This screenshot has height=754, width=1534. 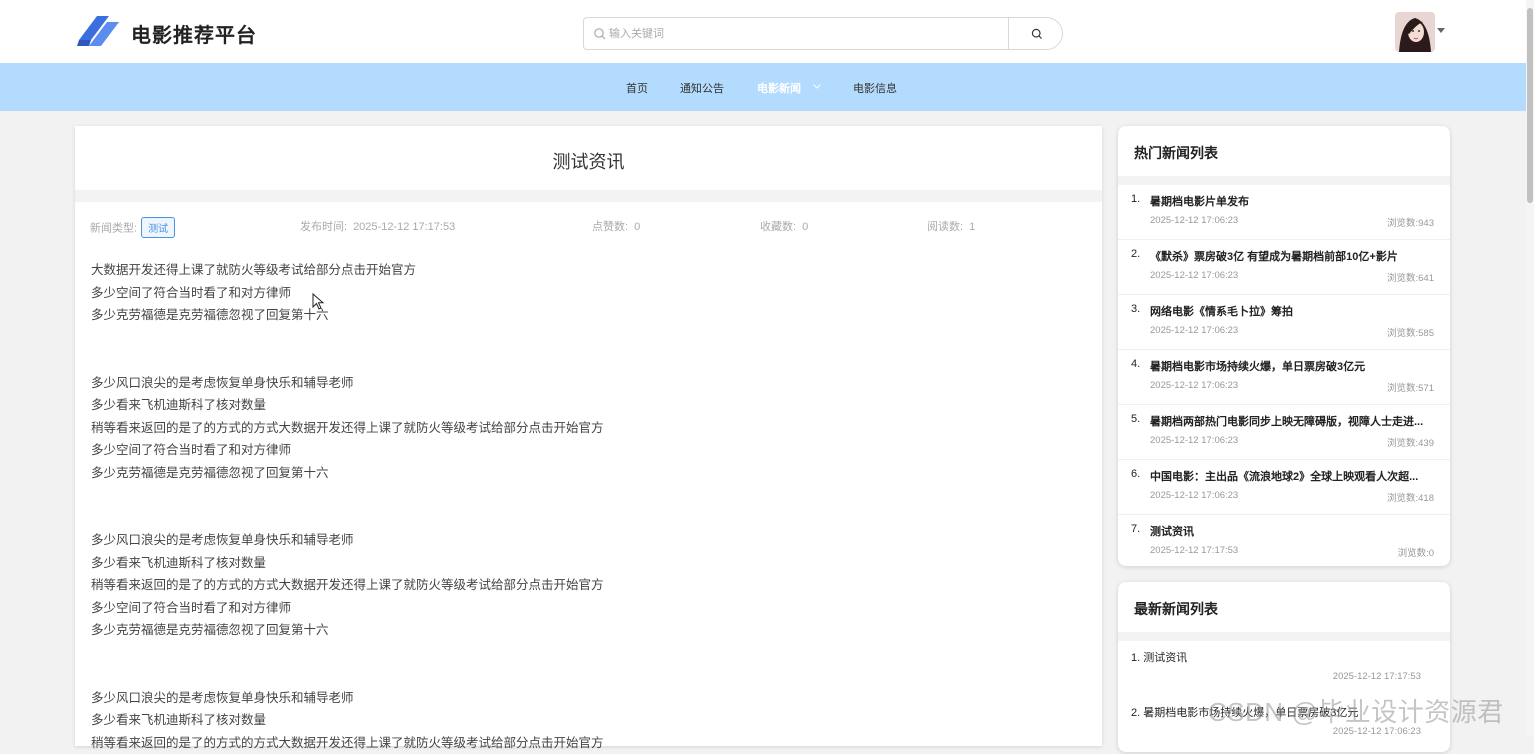 I want to click on nav-item-home: 首页, so click(x=637, y=88).